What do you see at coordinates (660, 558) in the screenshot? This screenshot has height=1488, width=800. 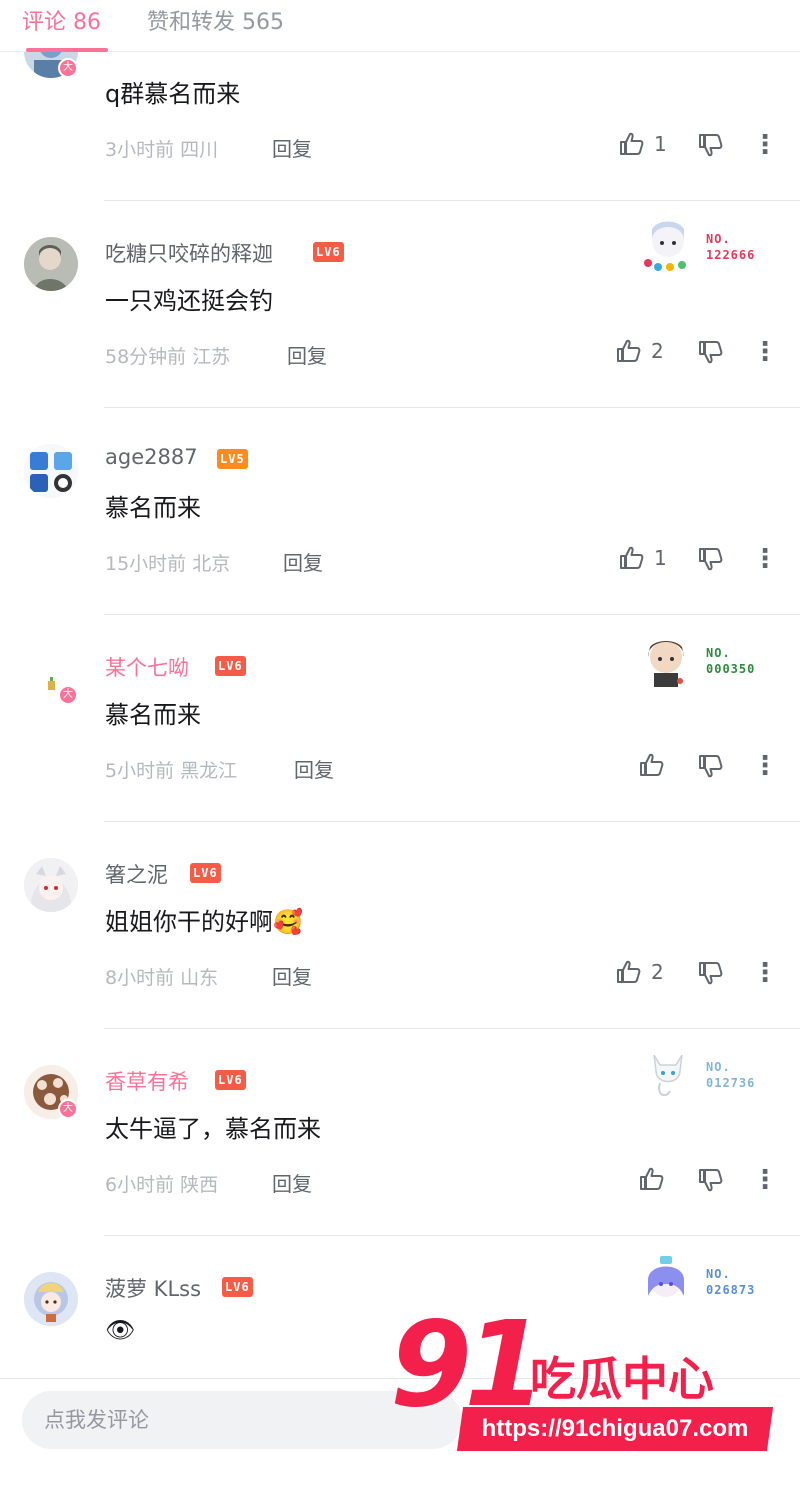 I see `like-count: 1` at bounding box center [660, 558].